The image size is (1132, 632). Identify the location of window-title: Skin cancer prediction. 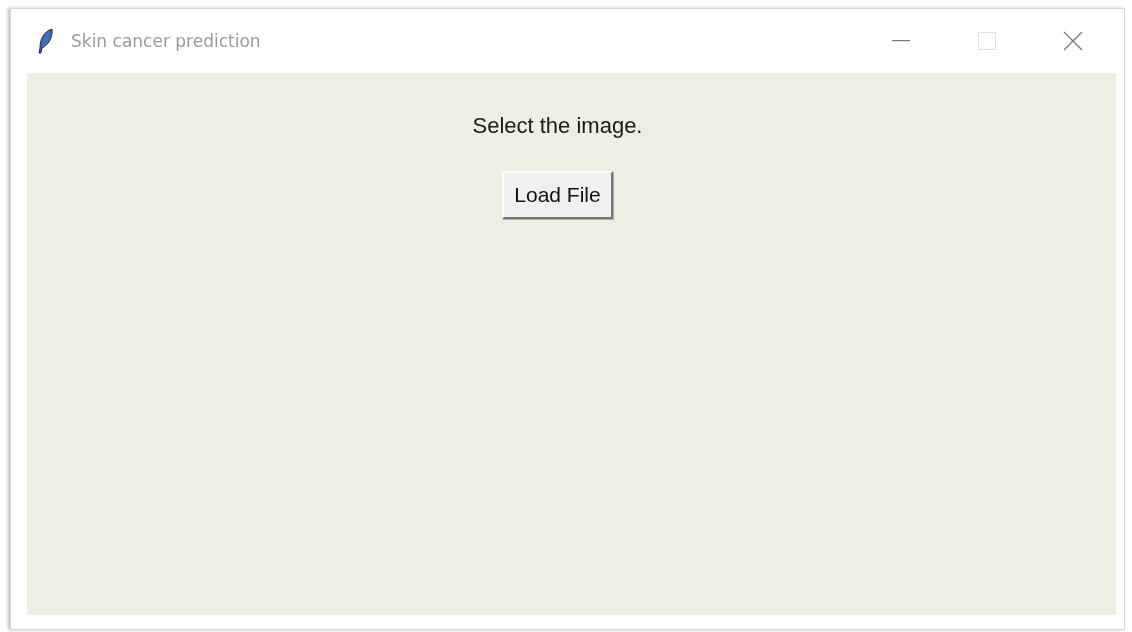
(166, 41).